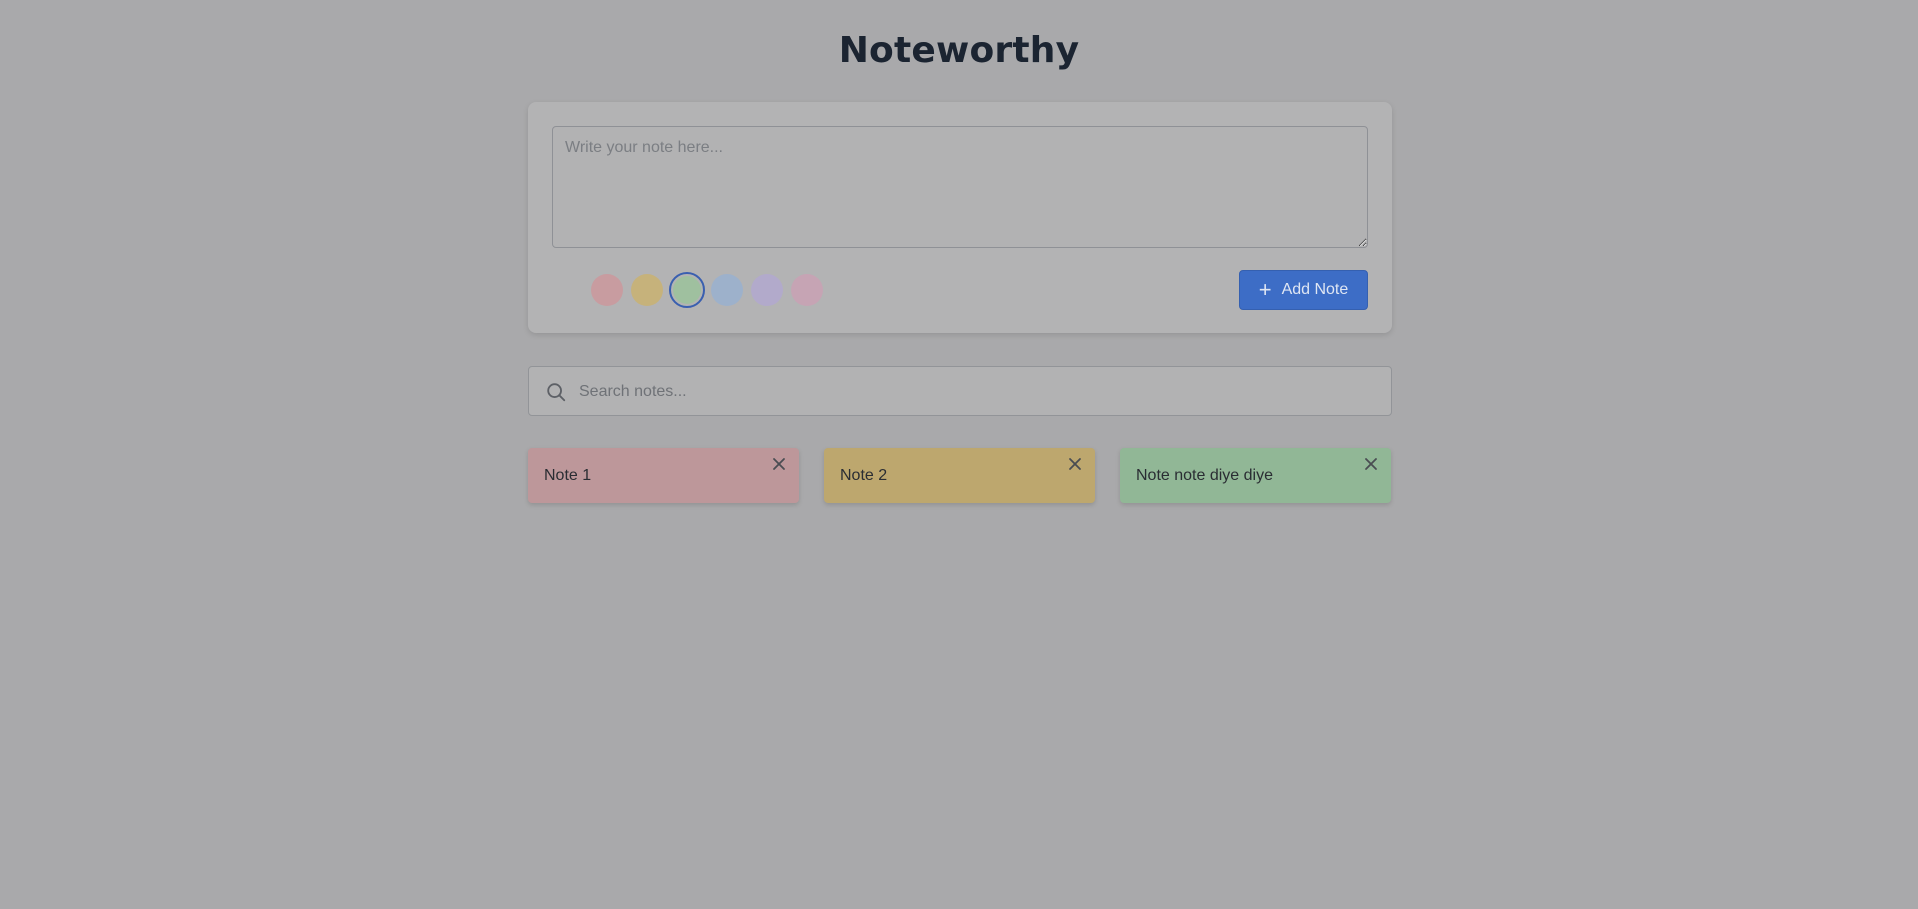 The width and height of the screenshot is (1918, 909). I want to click on search-icon, so click(556, 392).